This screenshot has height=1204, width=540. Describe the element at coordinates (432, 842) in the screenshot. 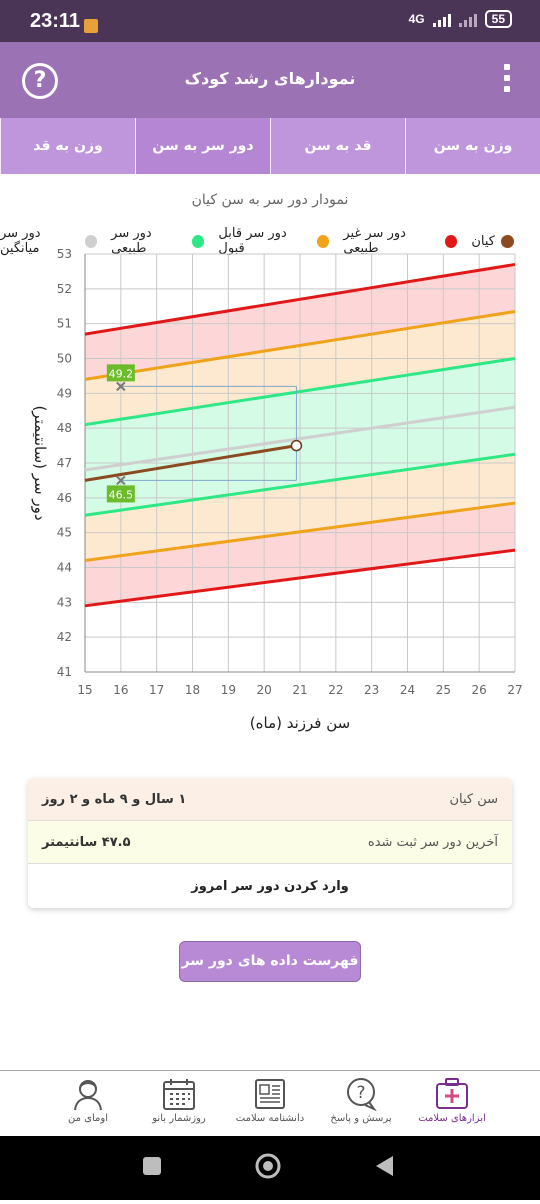

I see `last-measure-label: آخرین دور سر ثبت شده` at that location.